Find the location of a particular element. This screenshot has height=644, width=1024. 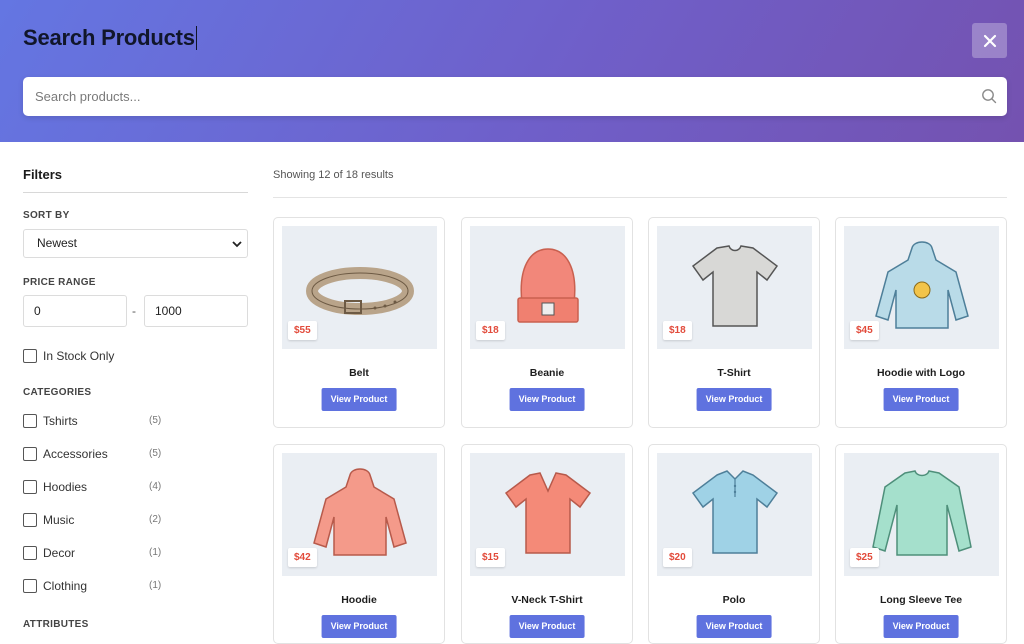

in-stock-label: In Stock Only is located at coordinates (79, 356).